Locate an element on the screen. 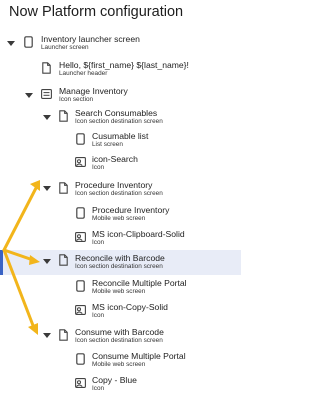 The image size is (320, 400). node-label: Hello, ${first_name} ${last_name}! is located at coordinates (124, 65).